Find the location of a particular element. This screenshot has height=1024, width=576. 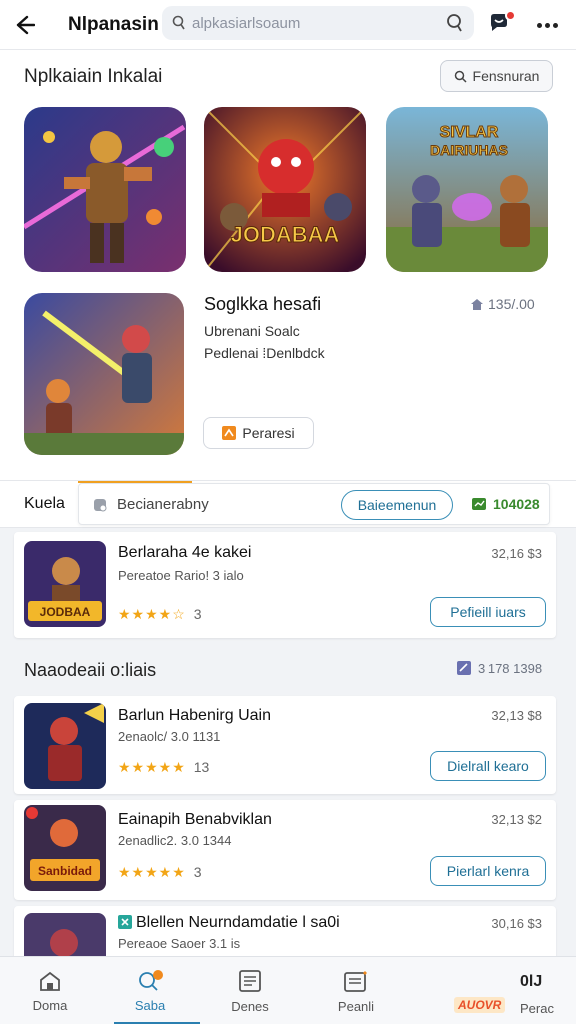

featured-price: 135/.00 is located at coordinates (502, 304).